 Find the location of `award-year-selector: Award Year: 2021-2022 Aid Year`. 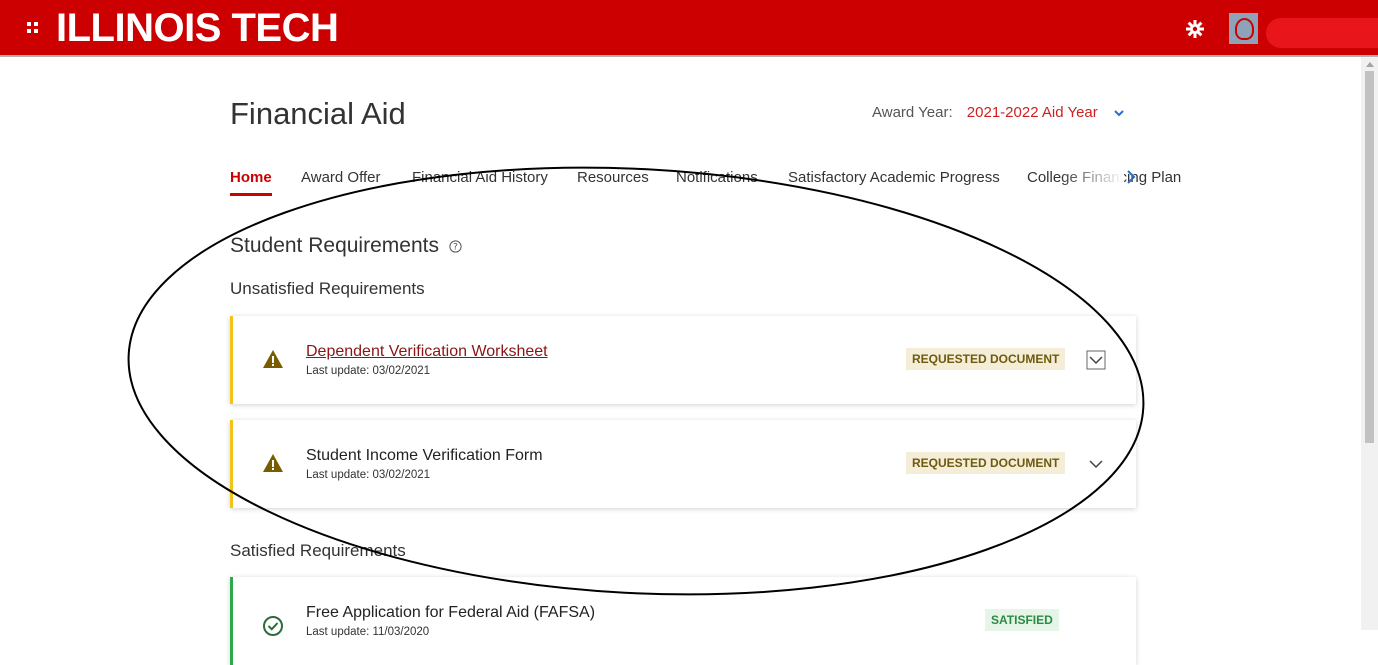

award-year-selector: Award Year: 2021-2022 Aid Year is located at coordinates (999, 112).